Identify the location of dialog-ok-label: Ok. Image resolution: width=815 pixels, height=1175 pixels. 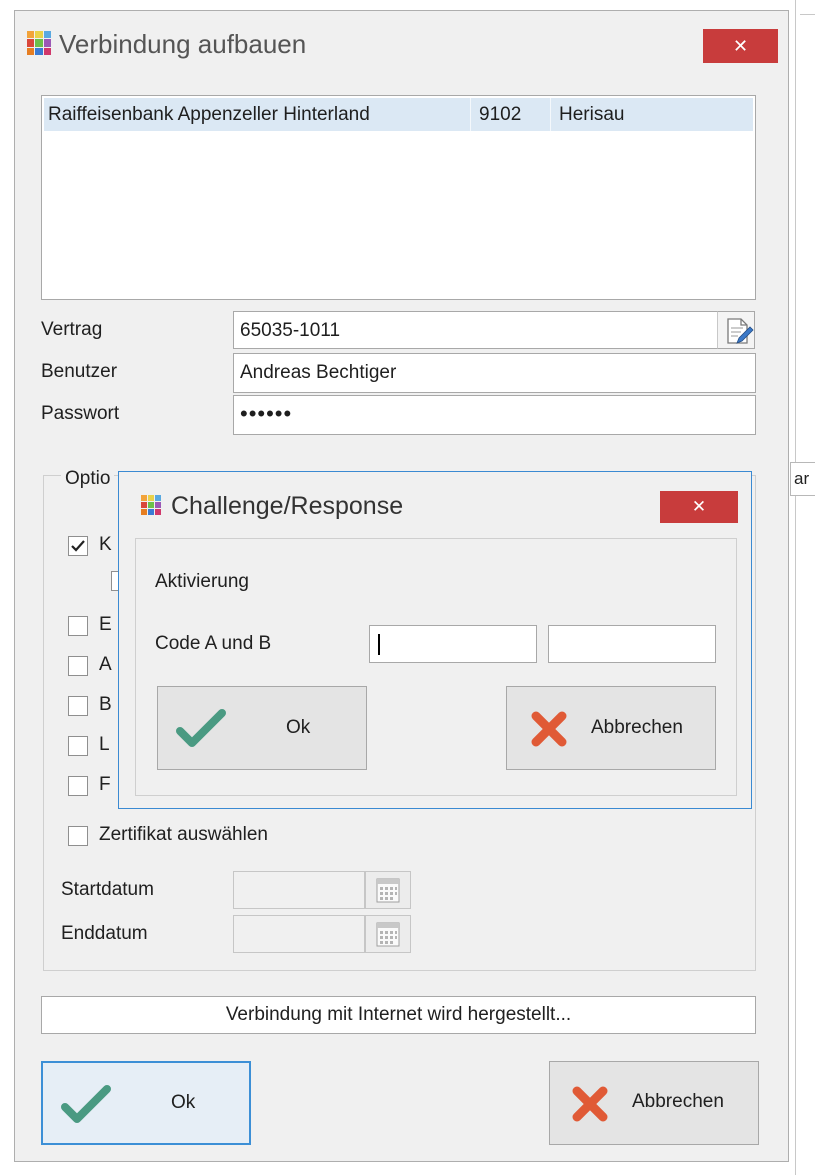
(298, 727).